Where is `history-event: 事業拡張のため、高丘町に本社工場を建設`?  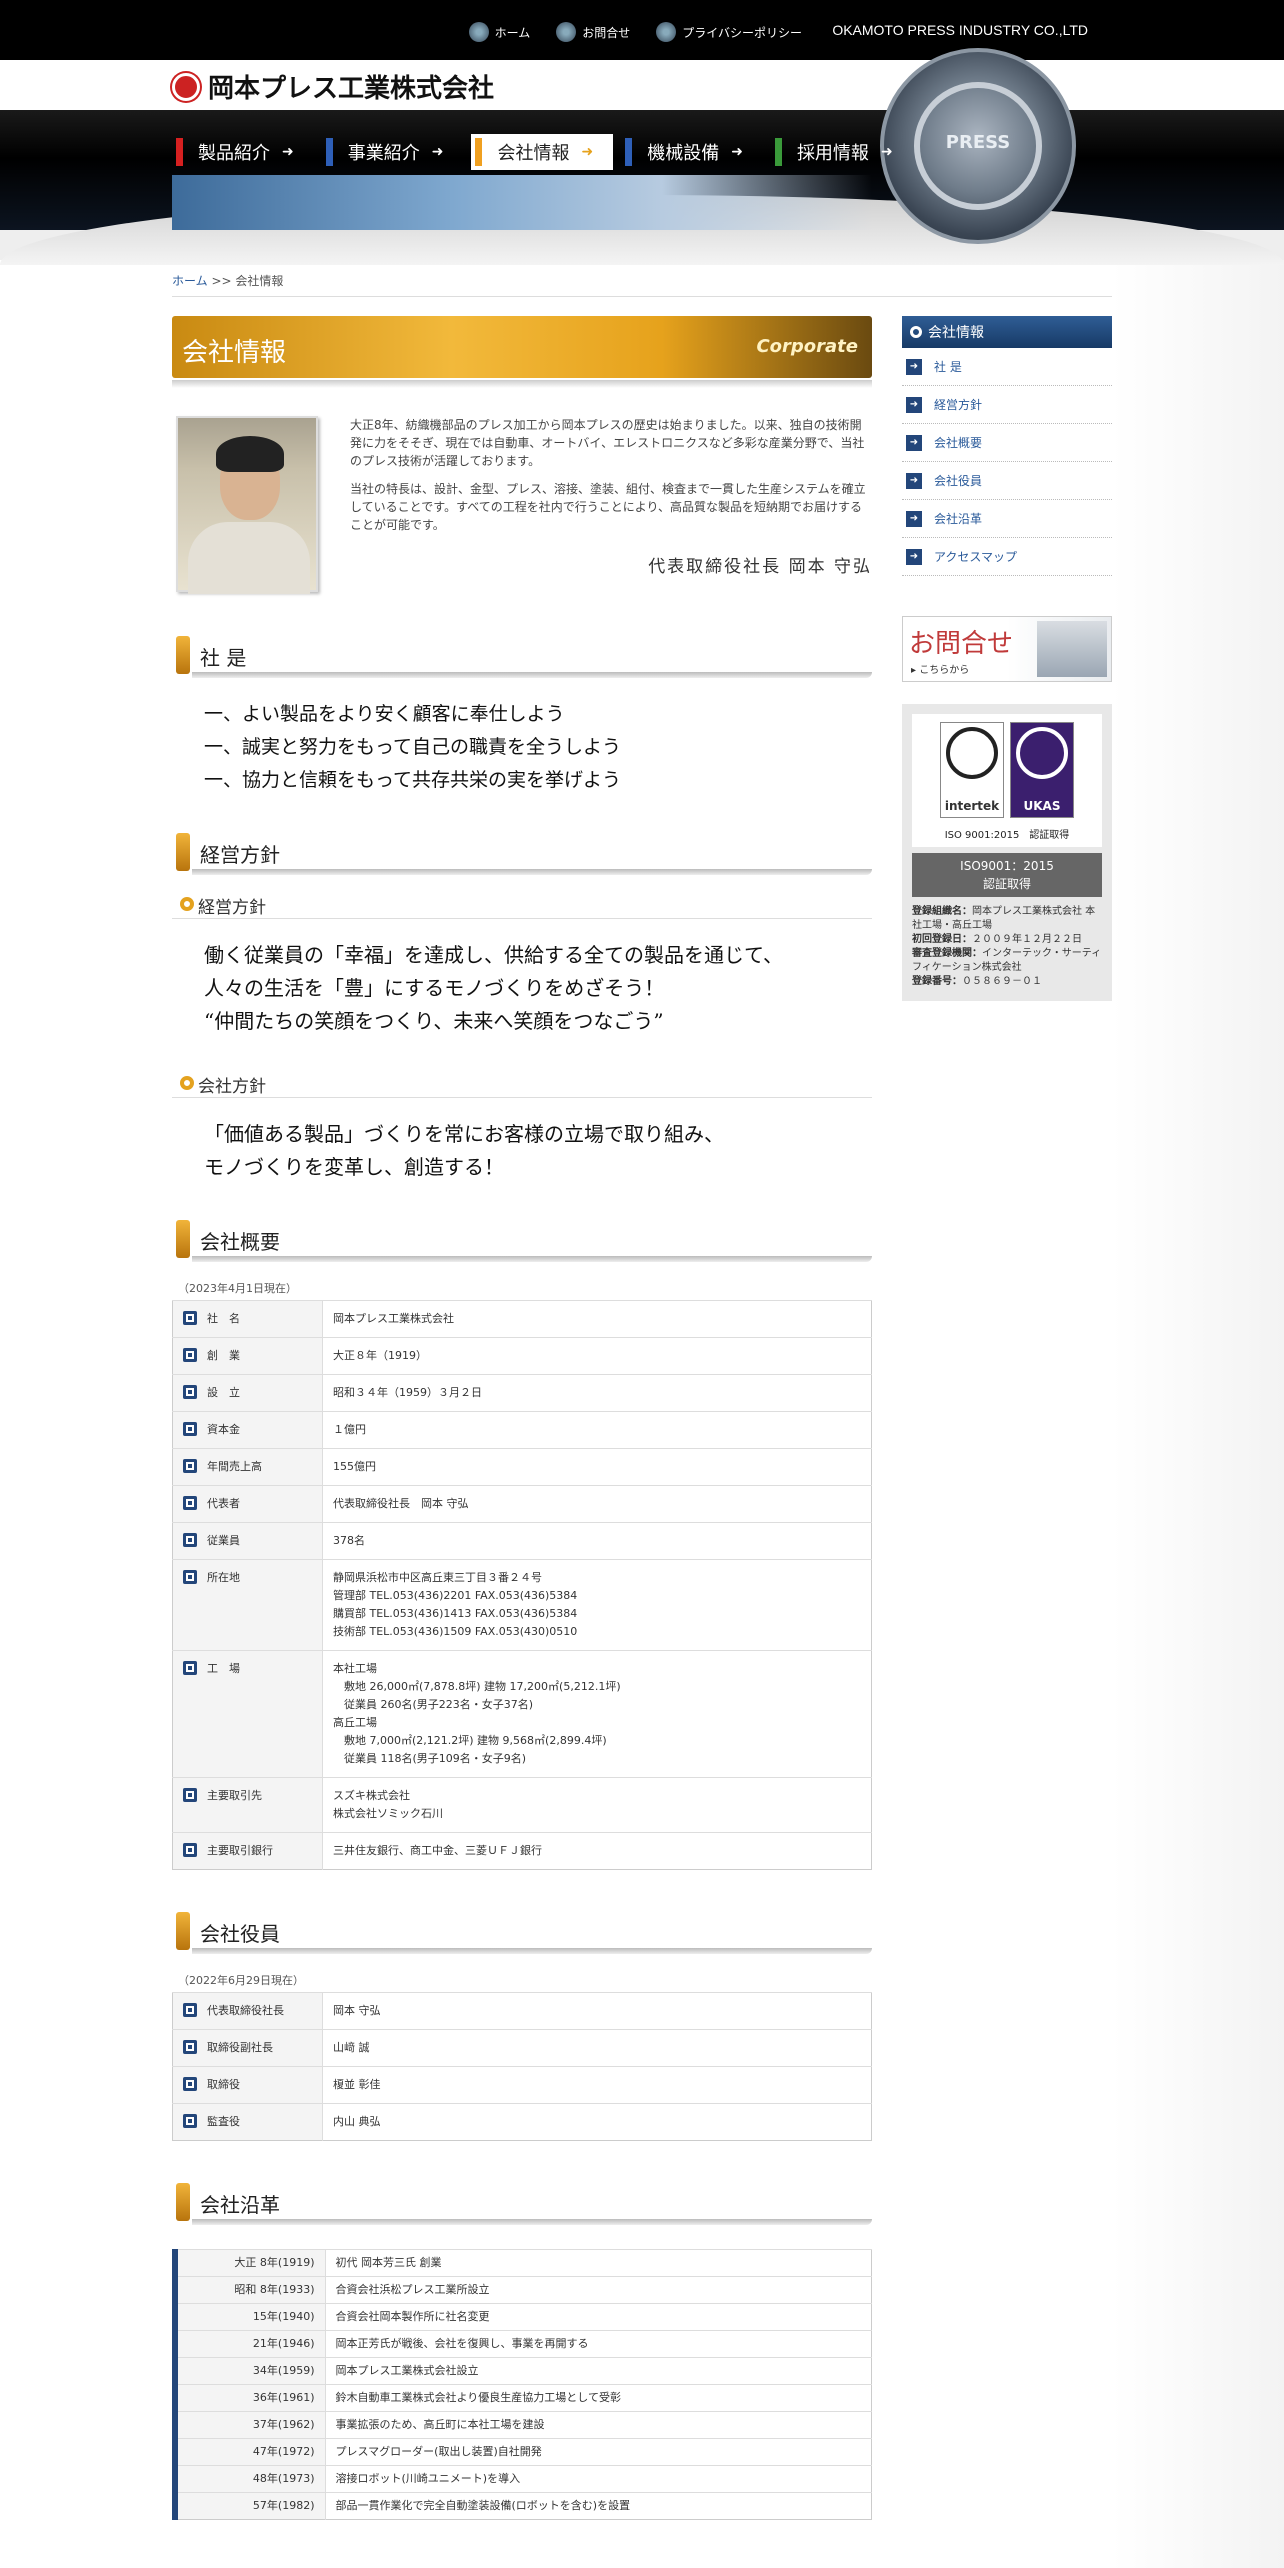
history-event: 事業拡張のため、高丘町に本社工場を建設 is located at coordinates (598, 2425).